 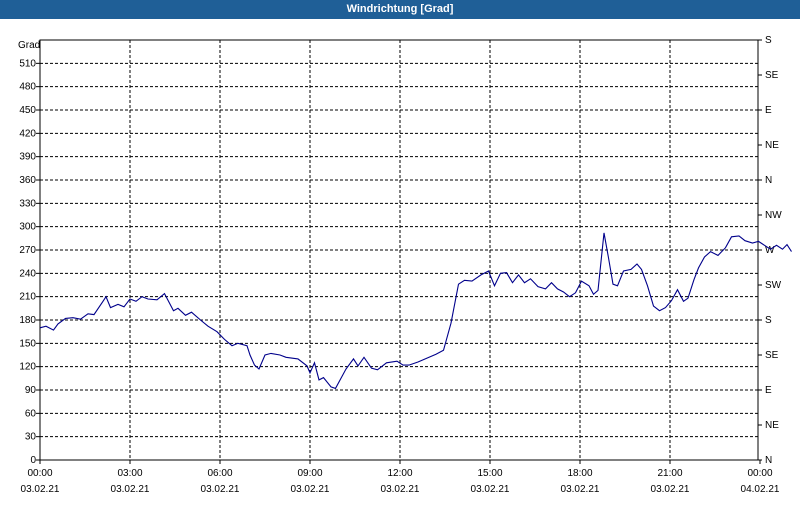 What do you see at coordinates (219, 473) in the screenshot?
I see `x-tick-time-label: 06:00` at bounding box center [219, 473].